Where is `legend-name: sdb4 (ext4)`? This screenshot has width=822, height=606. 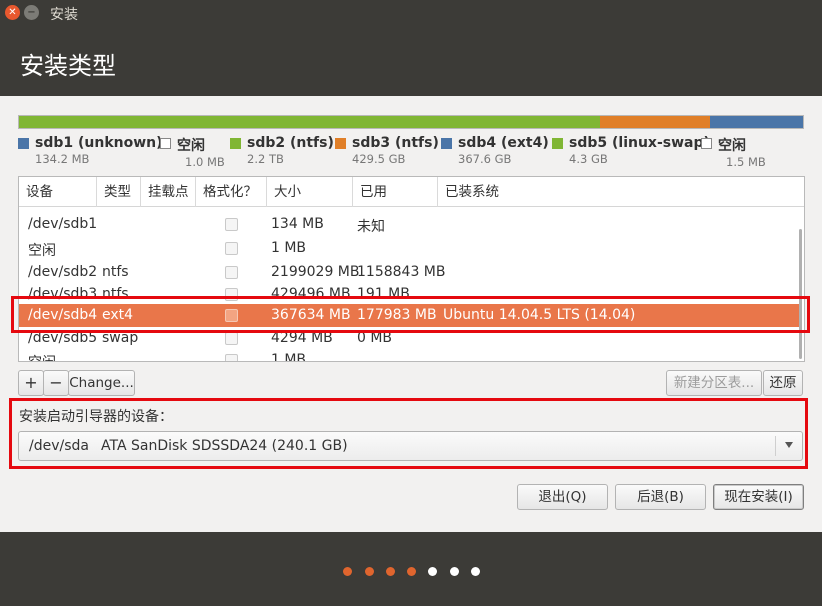 legend-name: sdb4 (ext4) is located at coordinates (503, 143).